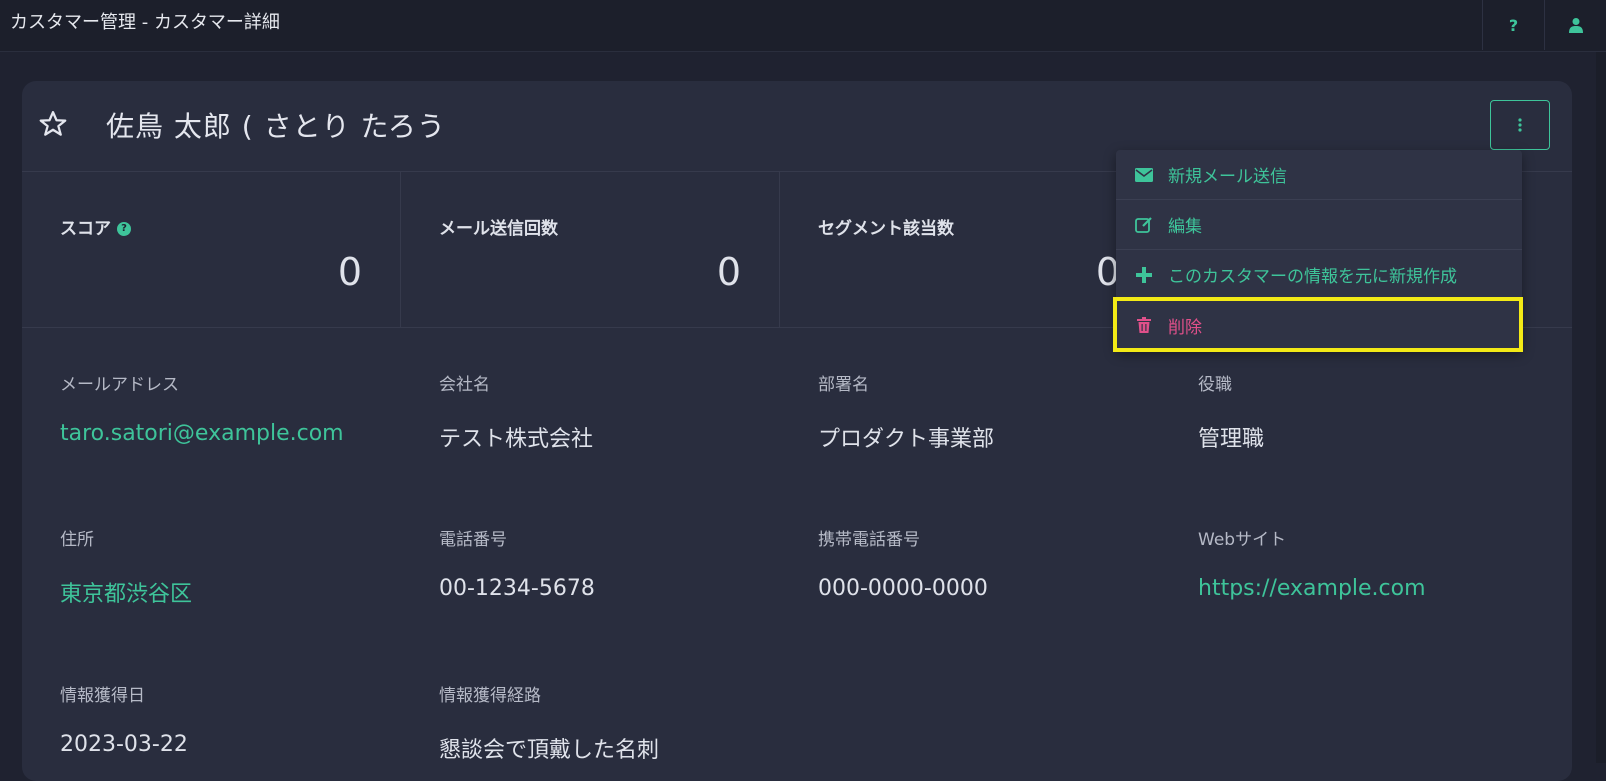 The image size is (1606, 781). What do you see at coordinates (903, 588) in the screenshot?
I see `field-value: 000-0000-0000` at bounding box center [903, 588].